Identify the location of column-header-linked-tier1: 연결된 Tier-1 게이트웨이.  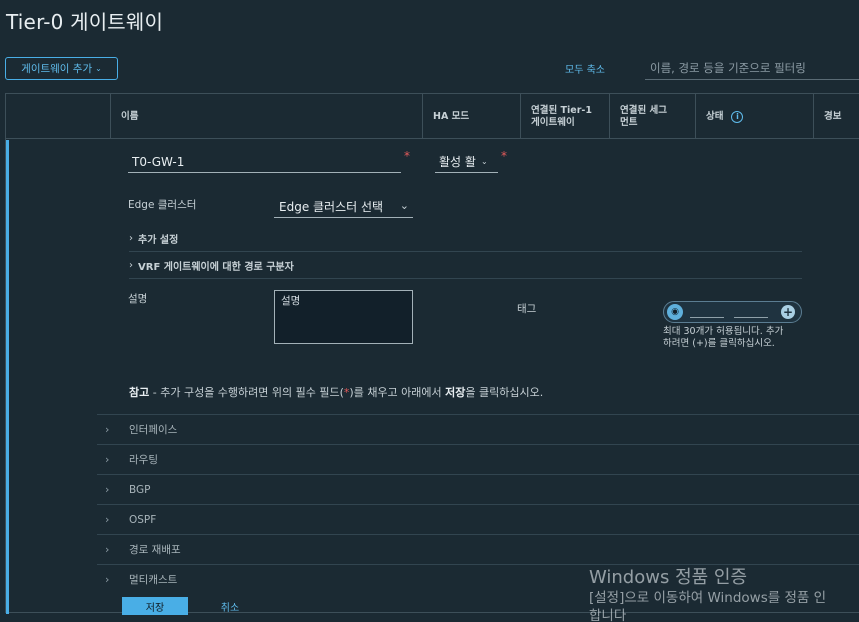
(564, 116).